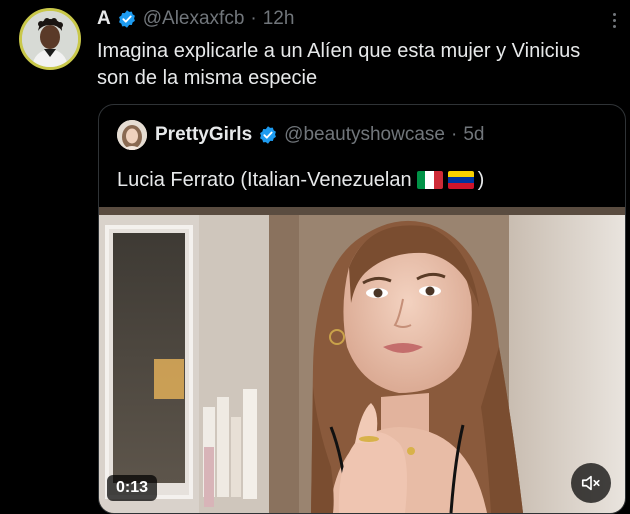  I want to click on avatar-image, so click(50, 39).